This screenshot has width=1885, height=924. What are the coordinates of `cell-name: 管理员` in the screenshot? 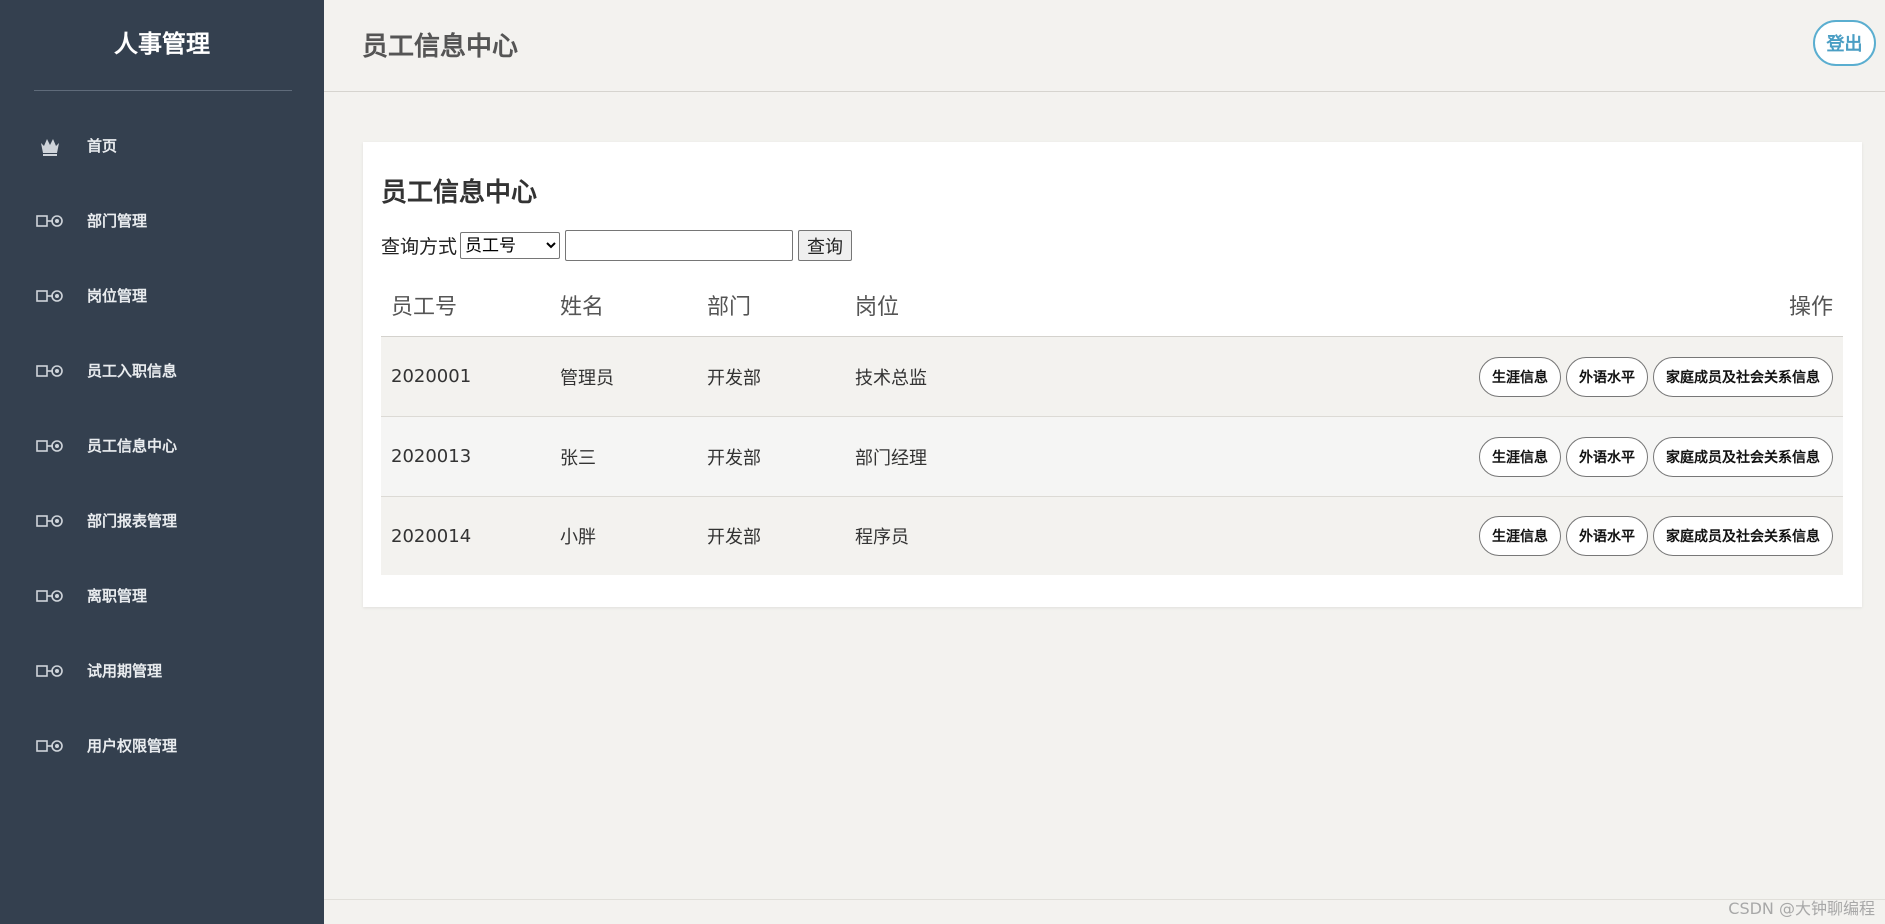 It's located at (587, 378).